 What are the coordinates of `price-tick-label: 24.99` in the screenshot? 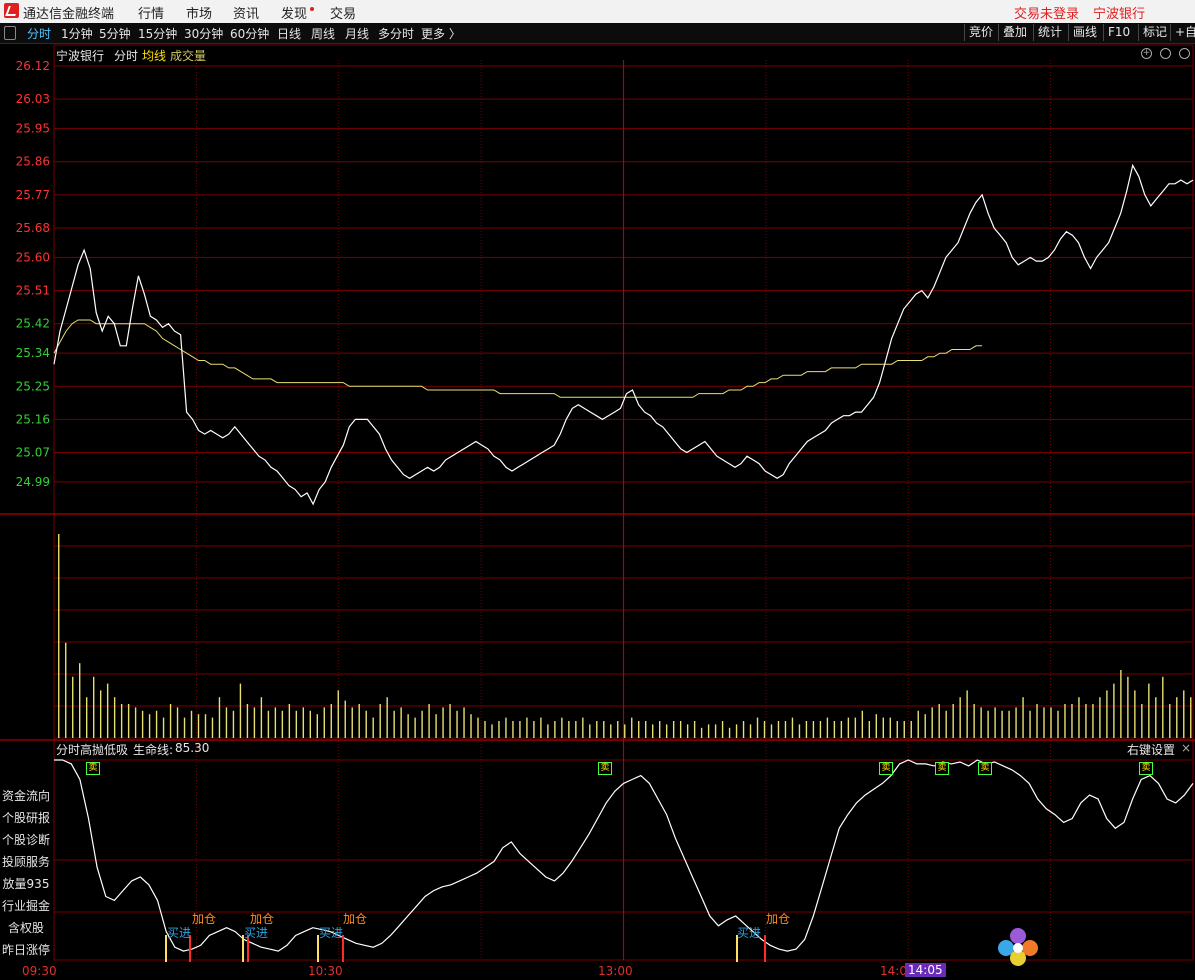 It's located at (33, 482).